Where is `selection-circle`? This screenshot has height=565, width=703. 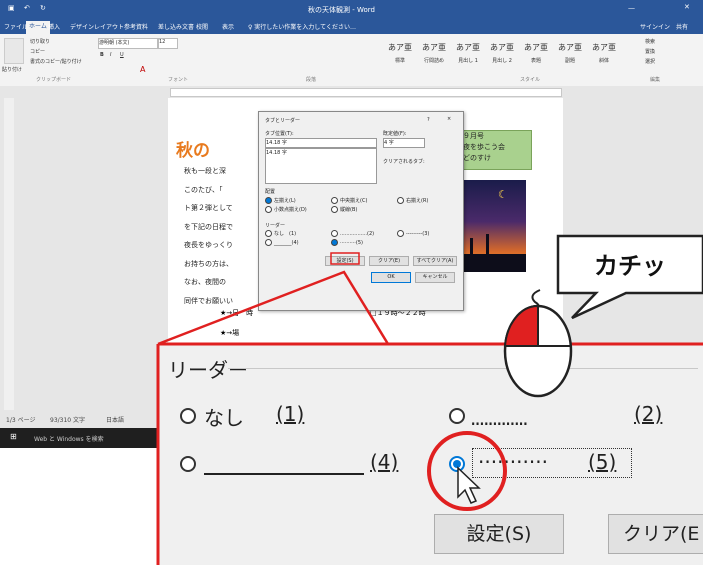
selection-circle is located at coordinates (467, 471).